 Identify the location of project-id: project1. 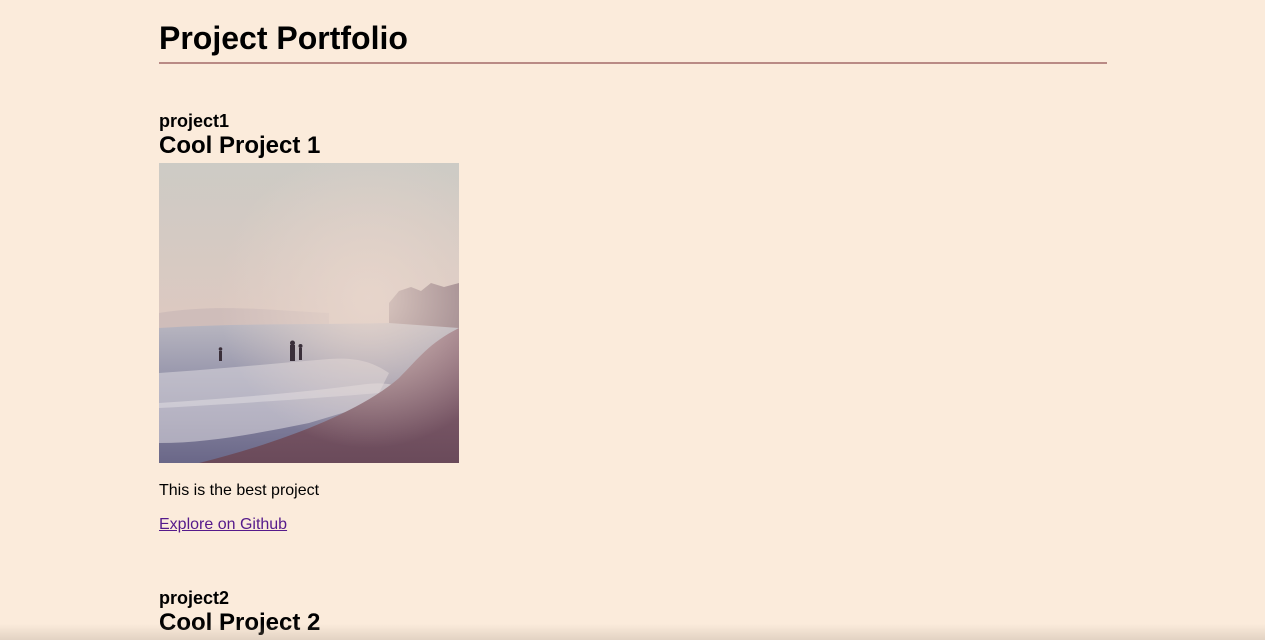
(194, 121).